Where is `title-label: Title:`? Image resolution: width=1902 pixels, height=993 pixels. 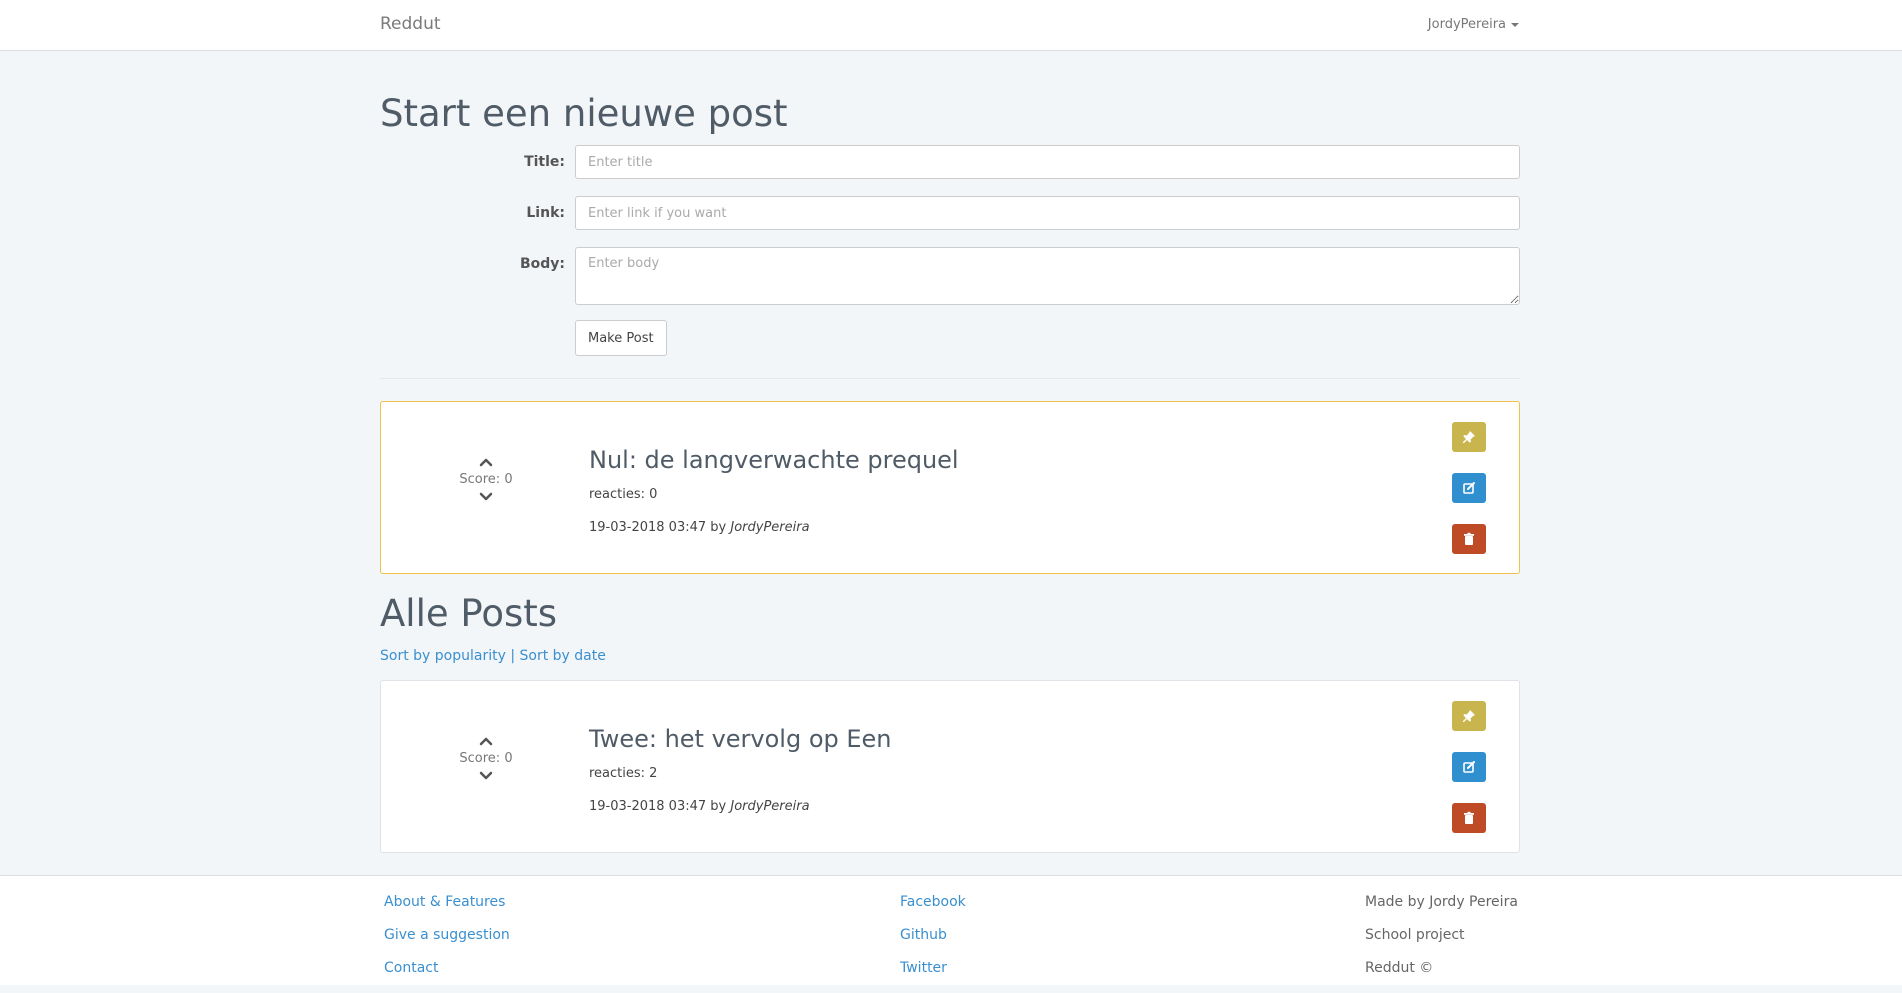 title-label: Title: is located at coordinates (544, 162).